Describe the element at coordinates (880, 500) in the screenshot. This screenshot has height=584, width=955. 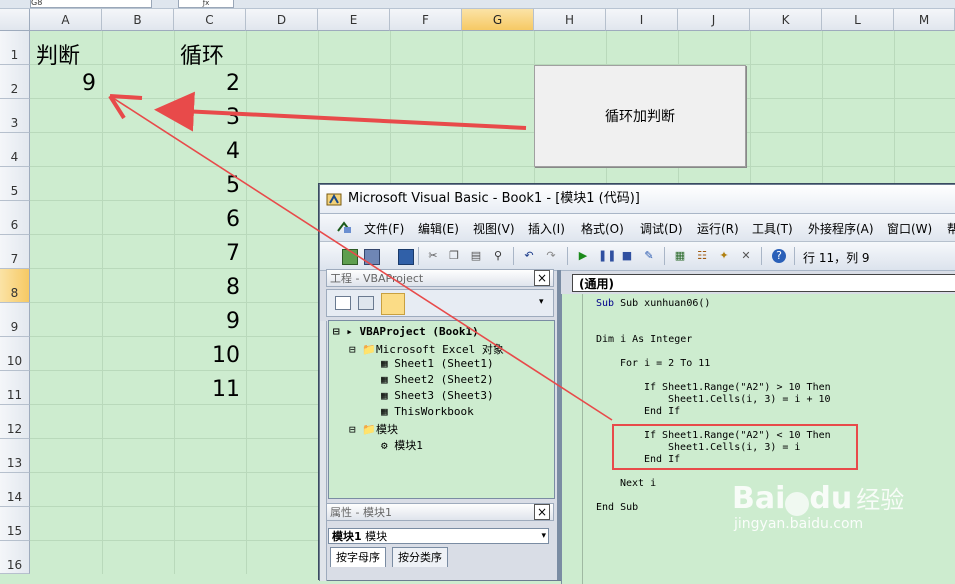
I see `watermark-brand-cn: 经验` at that location.